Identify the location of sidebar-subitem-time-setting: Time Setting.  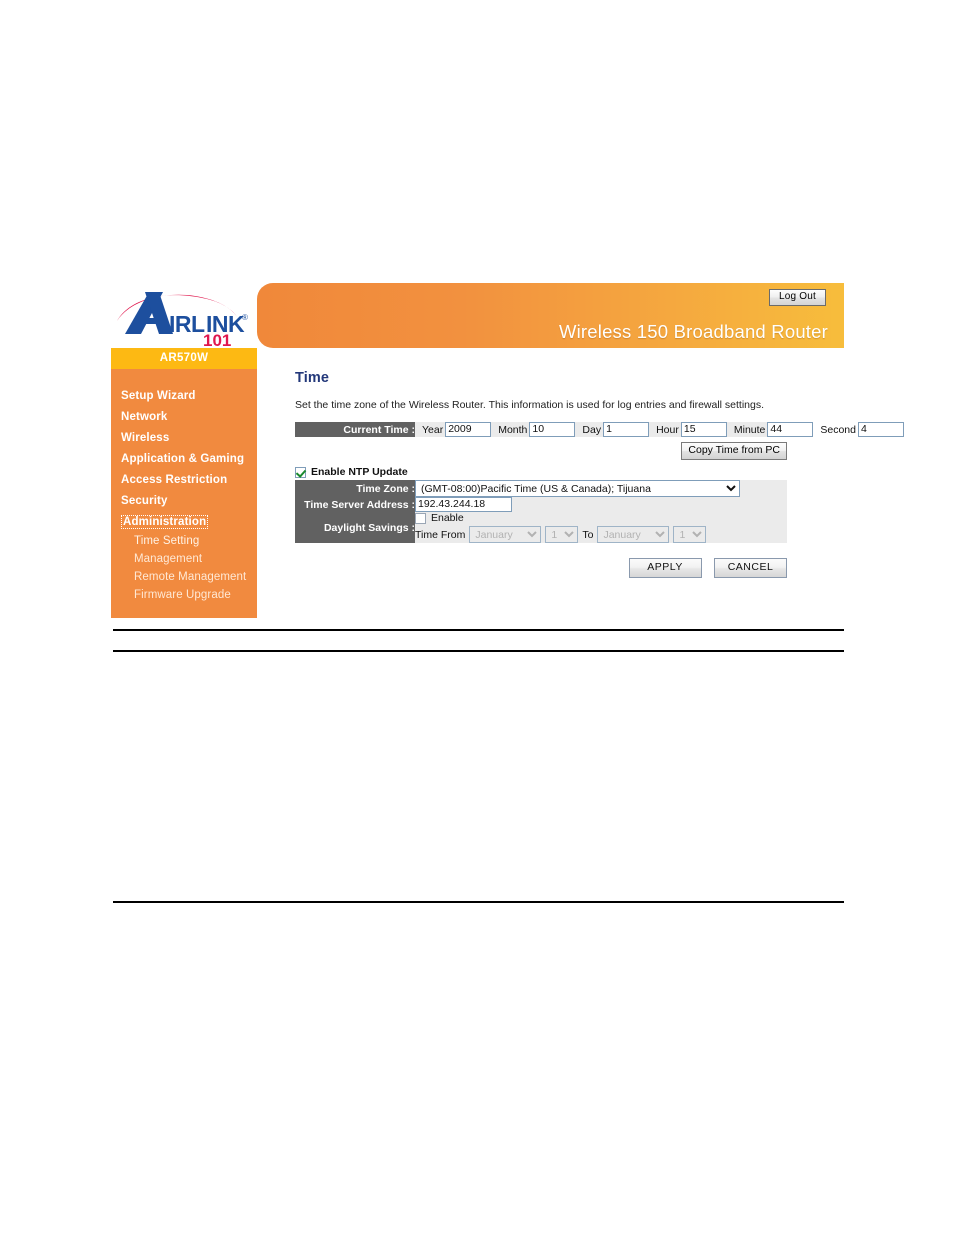
(184, 541).